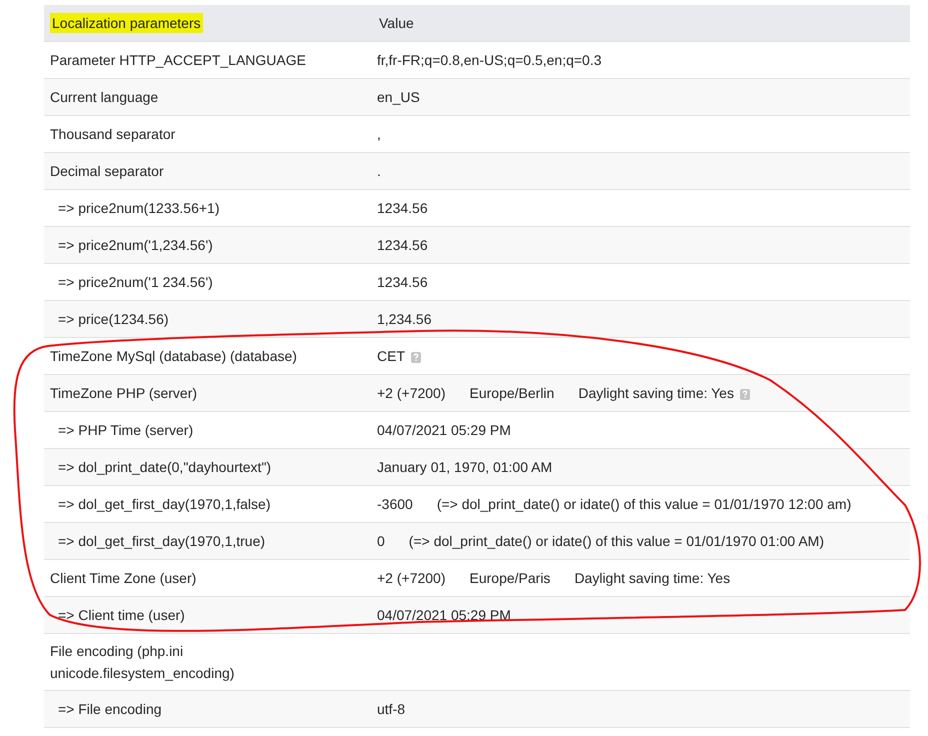 Image resolution: width=928 pixels, height=736 pixels. What do you see at coordinates (398, 97) in the screenshot?
I see `parameter-value: en_US` at bounding box center [398, 97].